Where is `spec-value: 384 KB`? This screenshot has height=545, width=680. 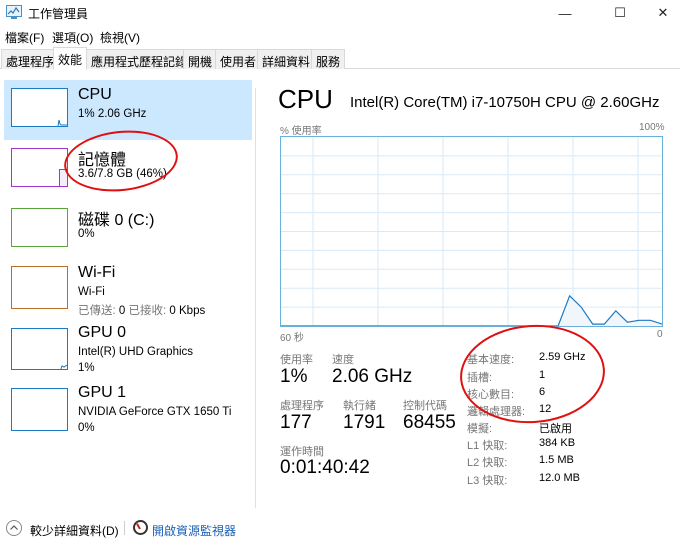 spec-value: 384 KB is located at coordinates (557, 443).